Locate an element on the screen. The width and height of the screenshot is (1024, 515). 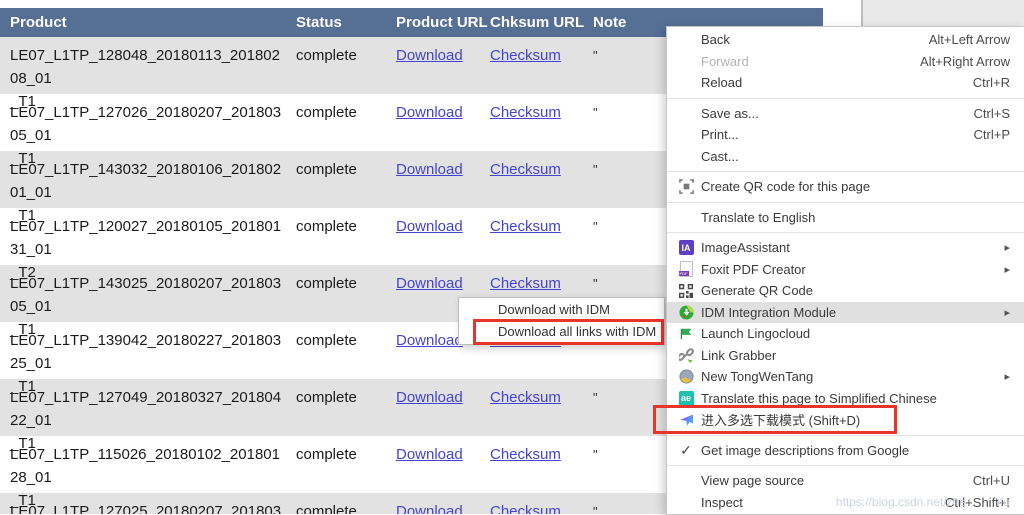
menu-item-get-image-descriptions: ✓ Get image descriptions from Google is located at coordinates (845, 451).